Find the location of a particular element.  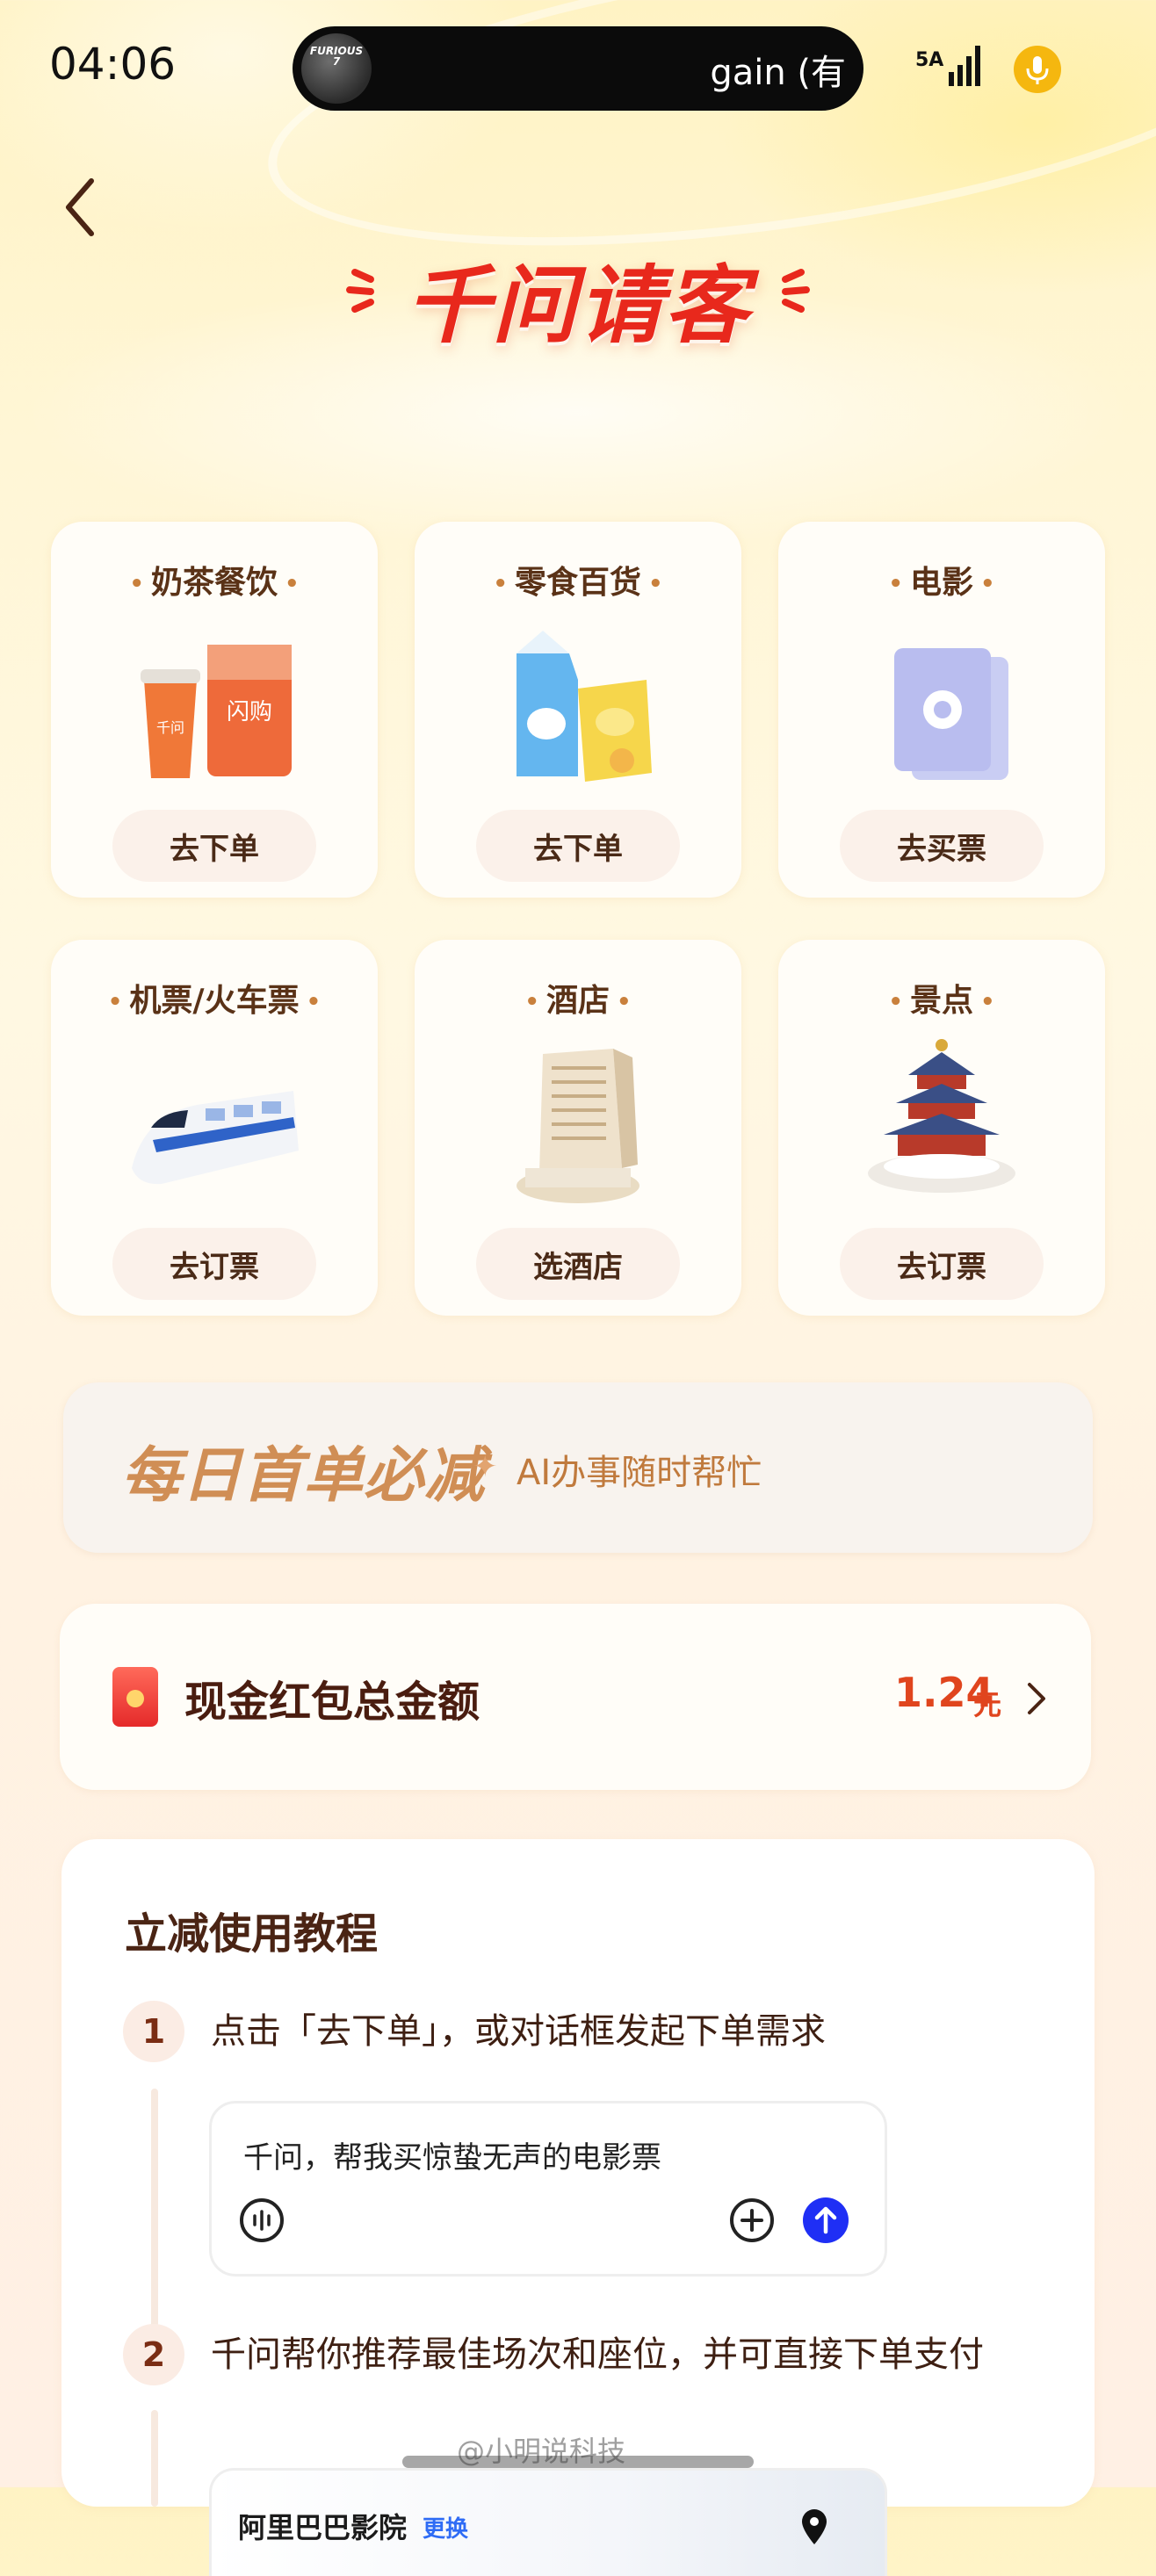

cinema-name: 阿里巴巴影院 is located at coordinates (323, 2527).